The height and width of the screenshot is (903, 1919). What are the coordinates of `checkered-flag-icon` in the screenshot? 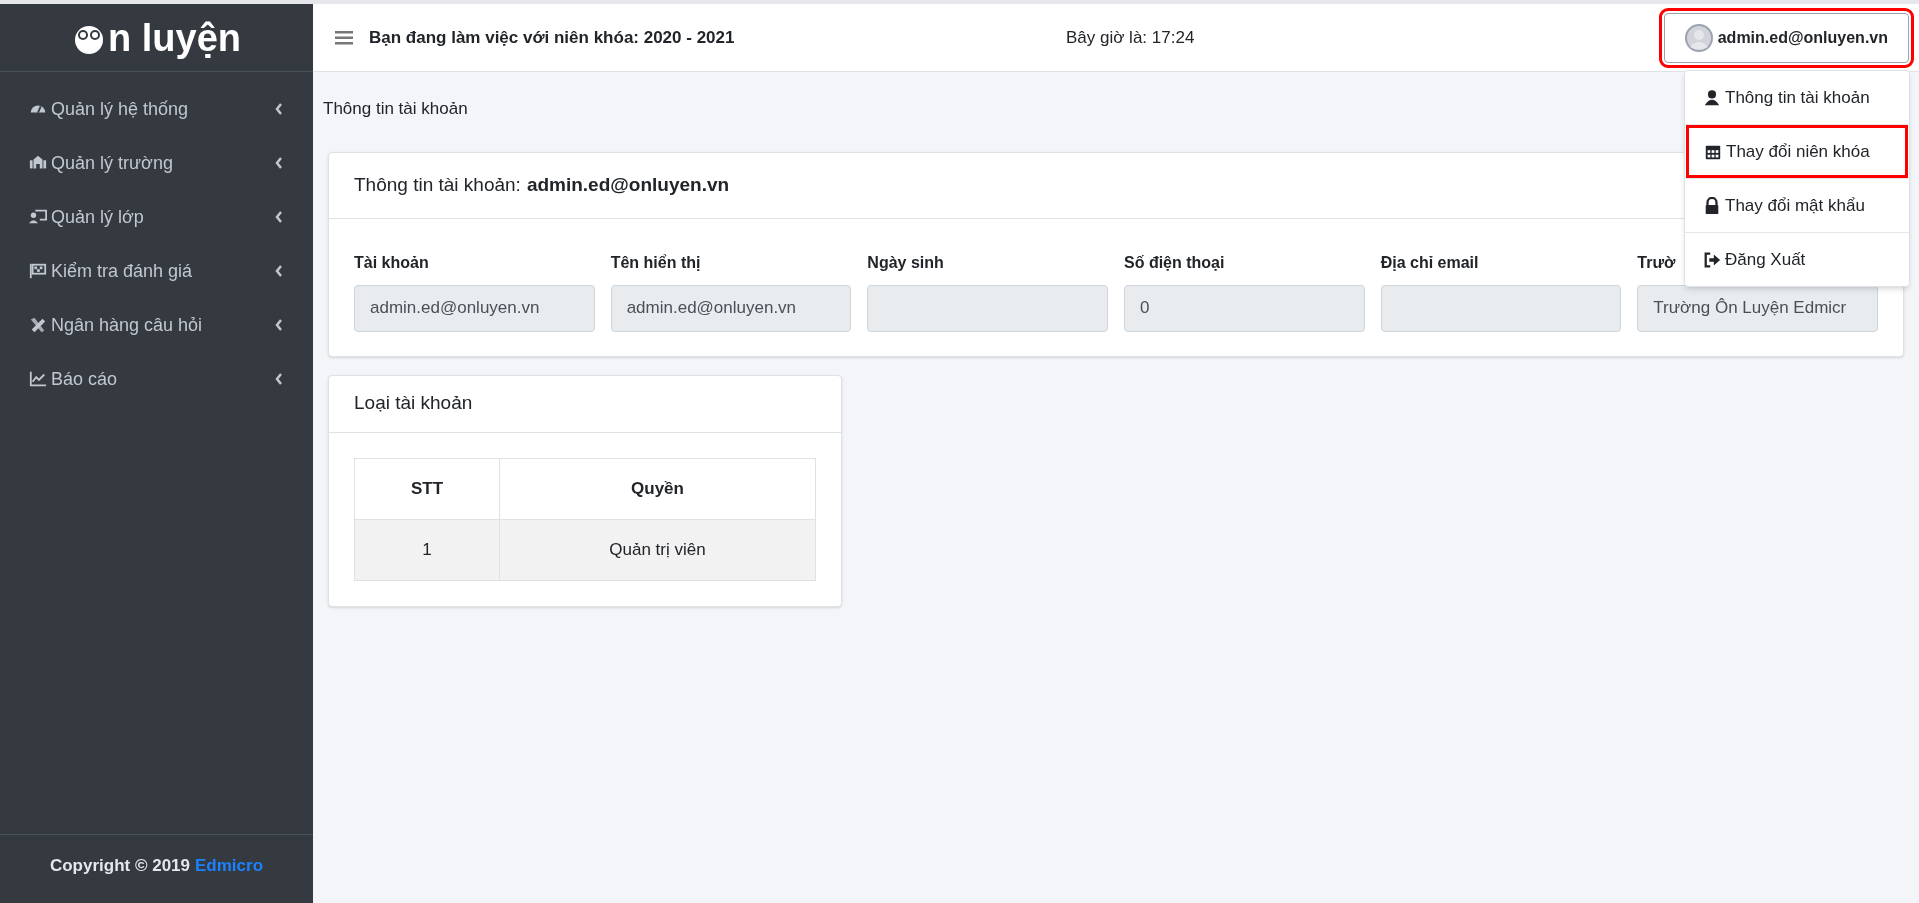 It's located at (38, 271).